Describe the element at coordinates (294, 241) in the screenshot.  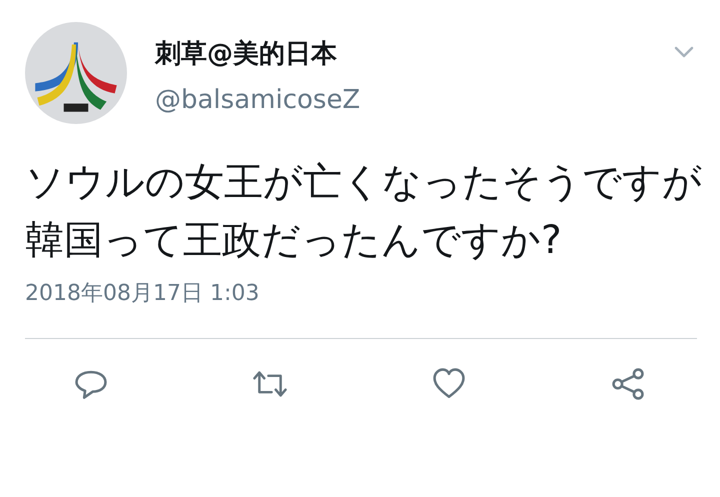
I see `tweet-text: 韓国って王政だったんですか?` at that location.